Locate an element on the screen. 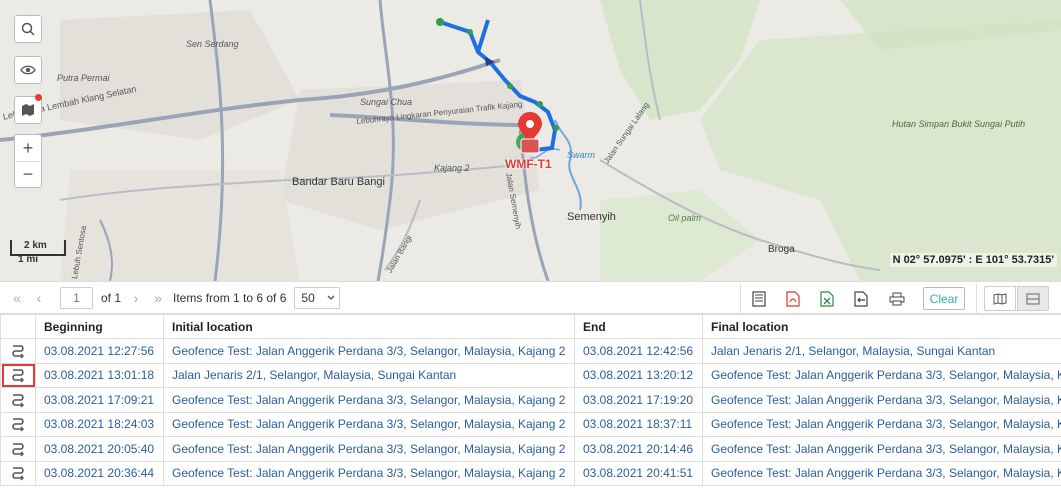  export-document-button is located at coordinates (758, 298).